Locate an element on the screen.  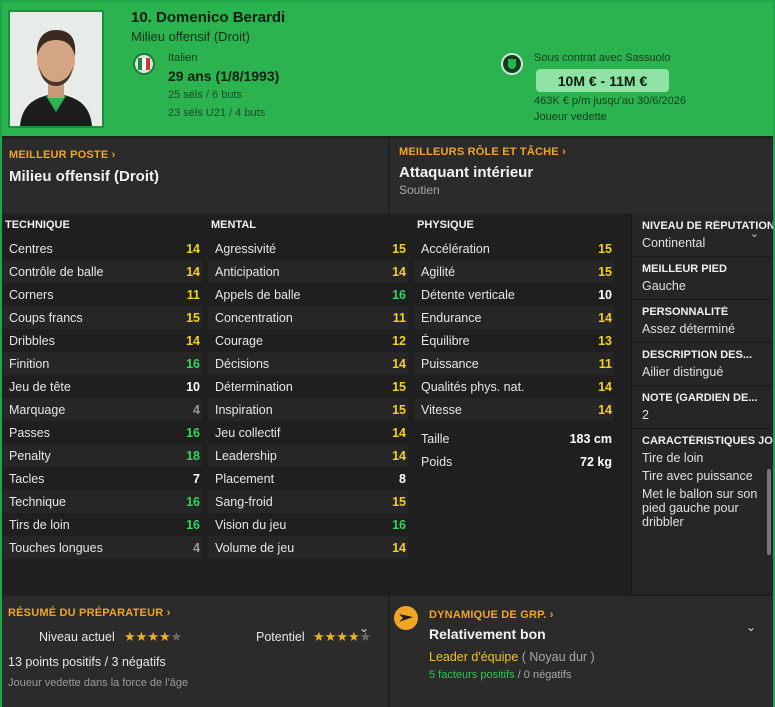
attribute-value: 11 is located at coordinates (605, 363).